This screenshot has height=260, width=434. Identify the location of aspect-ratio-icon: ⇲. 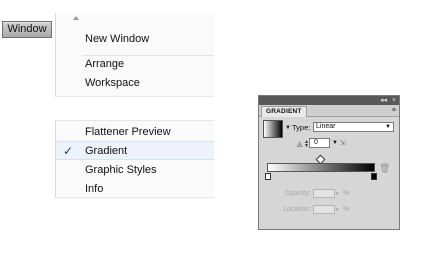
(345, 142).